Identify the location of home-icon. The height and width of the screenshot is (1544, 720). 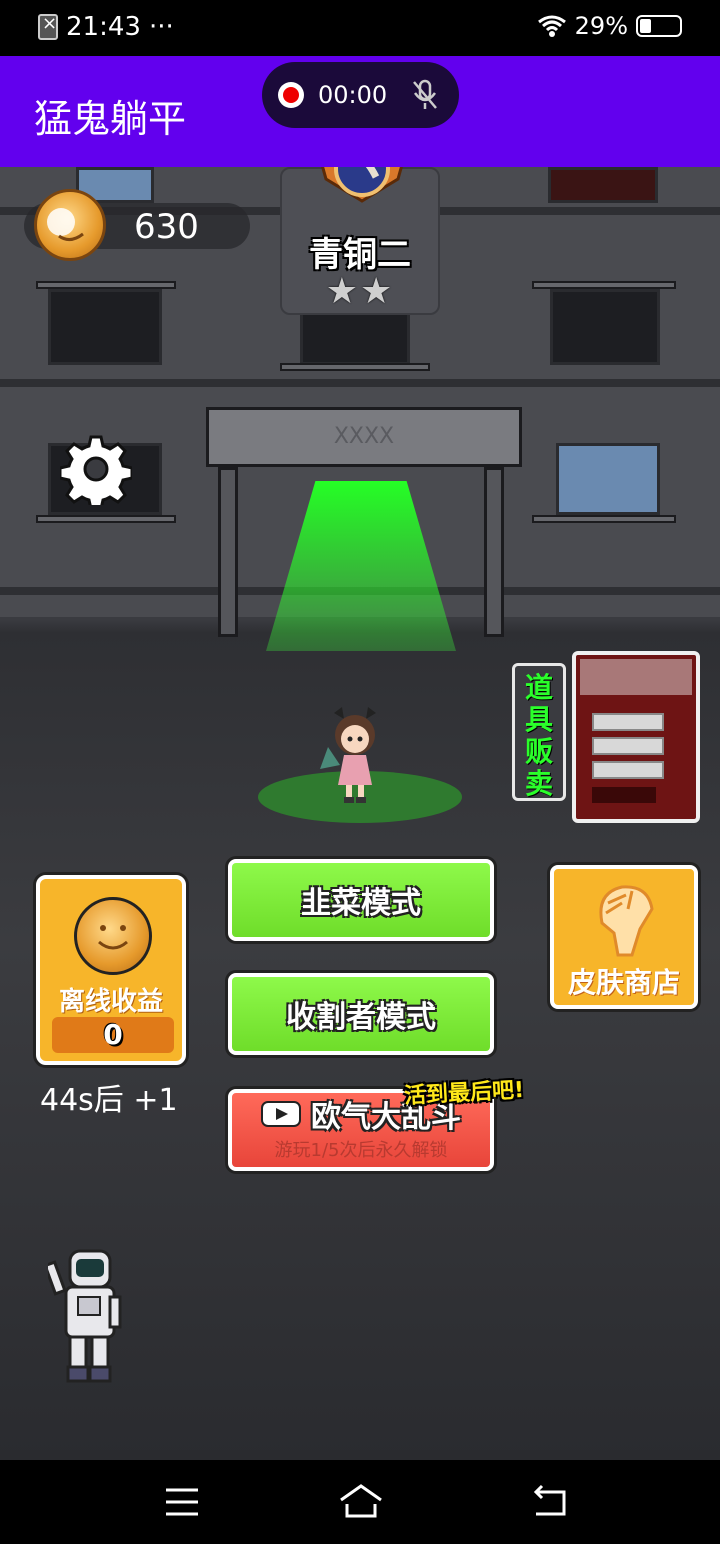
(361, 1502).